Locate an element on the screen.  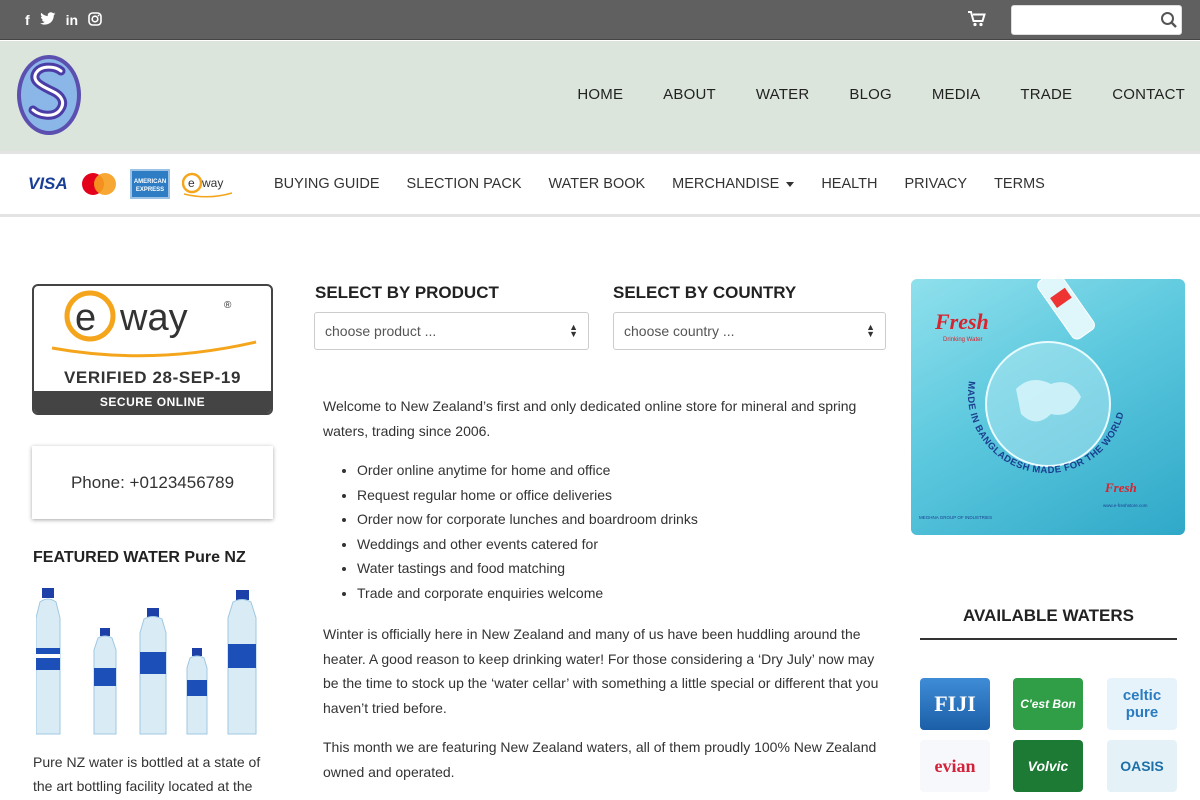
list-item: Weddings and other events catered for is located at coordinates (620, 544).